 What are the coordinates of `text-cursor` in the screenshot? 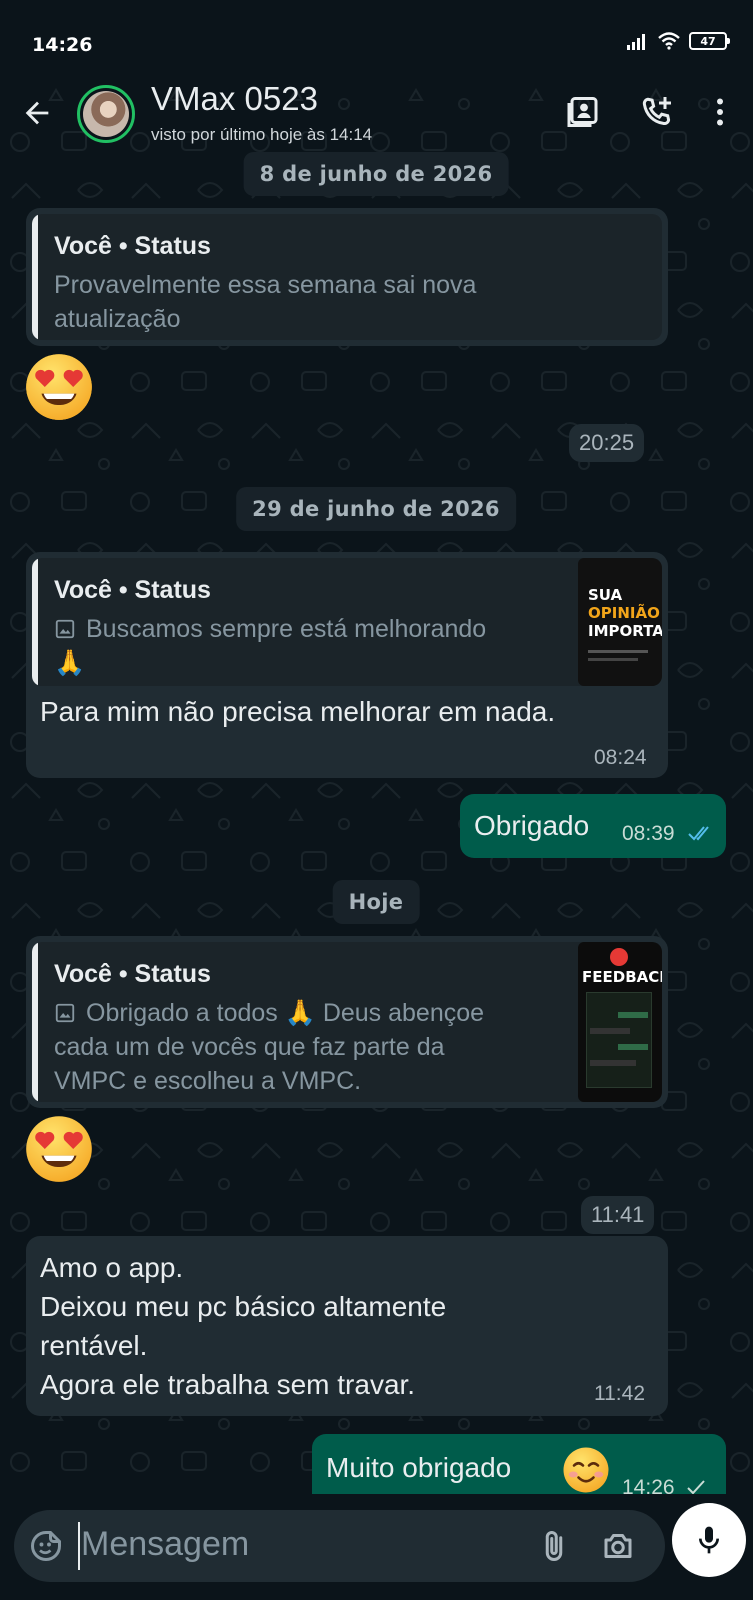 It's located at (79, 1546).